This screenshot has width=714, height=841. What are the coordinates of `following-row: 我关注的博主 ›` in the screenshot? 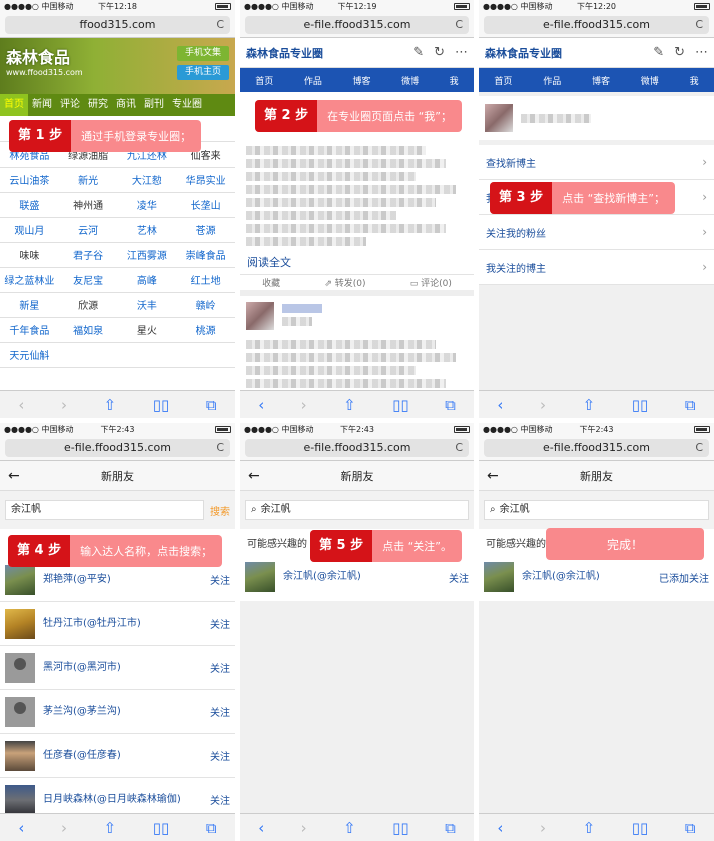 It's located at (596, 267).